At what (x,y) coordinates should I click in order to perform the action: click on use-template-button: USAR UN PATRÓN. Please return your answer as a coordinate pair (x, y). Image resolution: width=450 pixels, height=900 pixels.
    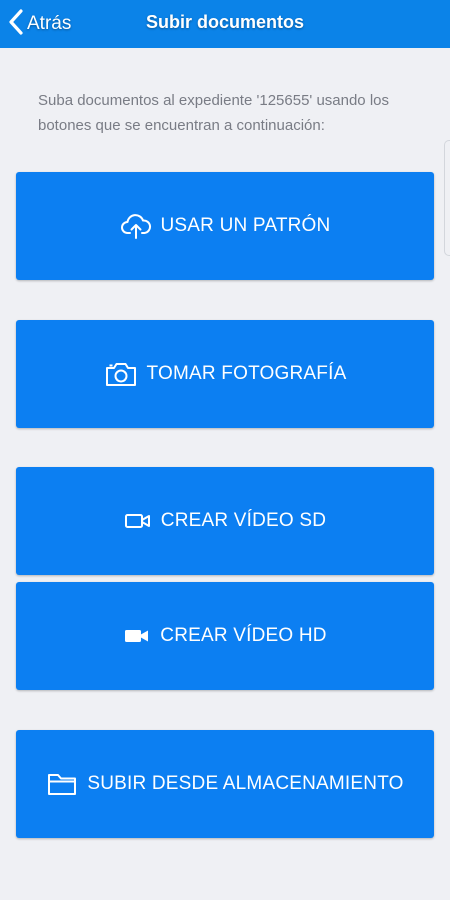
    Looking at the image, I should click on (225, 226).